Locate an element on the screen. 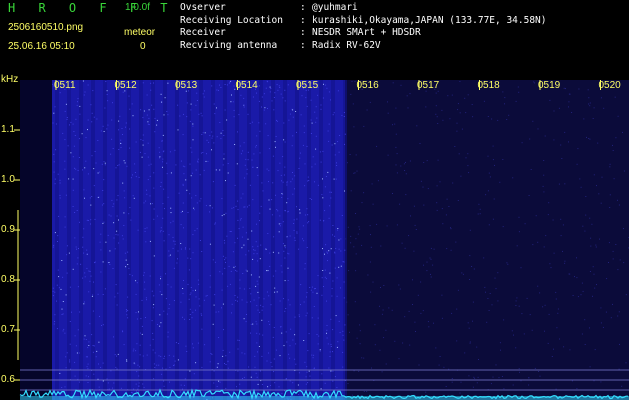 The height and width of the screenshot is (400, 629). y-tick-label: 1.0 is located at coordinates (8, 179).